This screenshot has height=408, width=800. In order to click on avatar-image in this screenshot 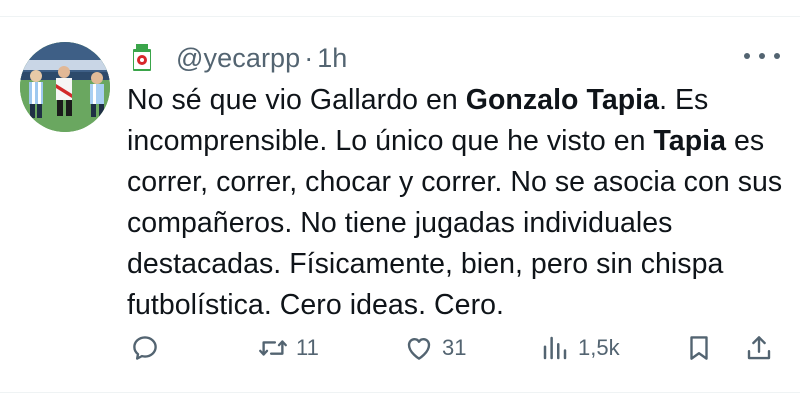, I will do `click(65, 87)`.